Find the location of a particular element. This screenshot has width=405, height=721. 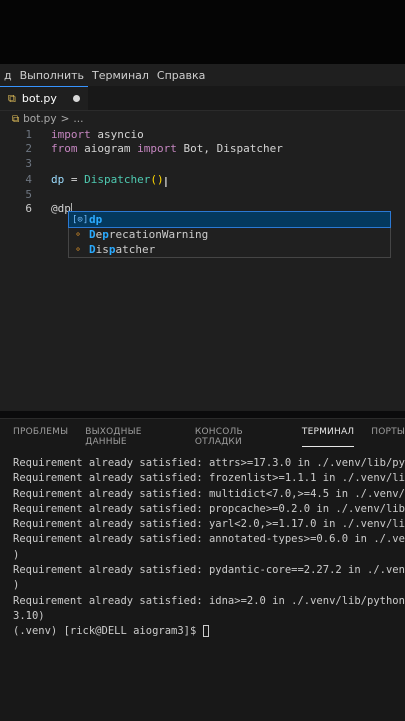

code-token: dp is located at coordinates (58, 179).